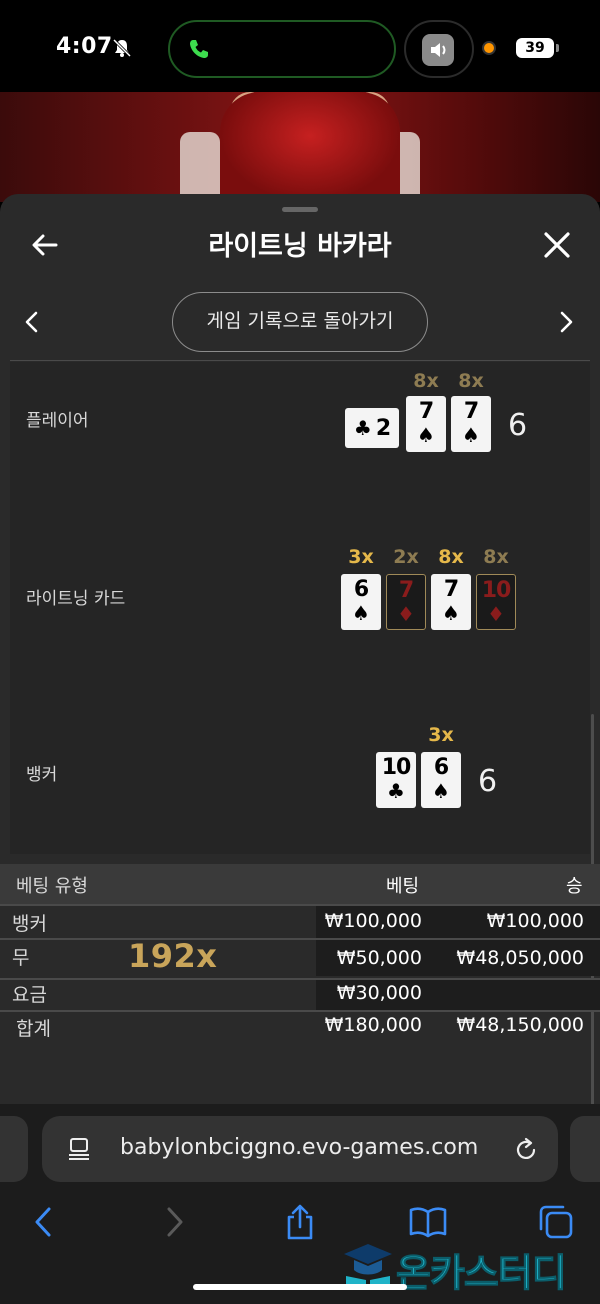 Image resolution: width=600 pixels, height=1304 pixels. What do you see at coordinates (300, 884) in the screenshot?
I see `table-header: 베팅 유형 베팅 승` at bounding box center [300, 884].